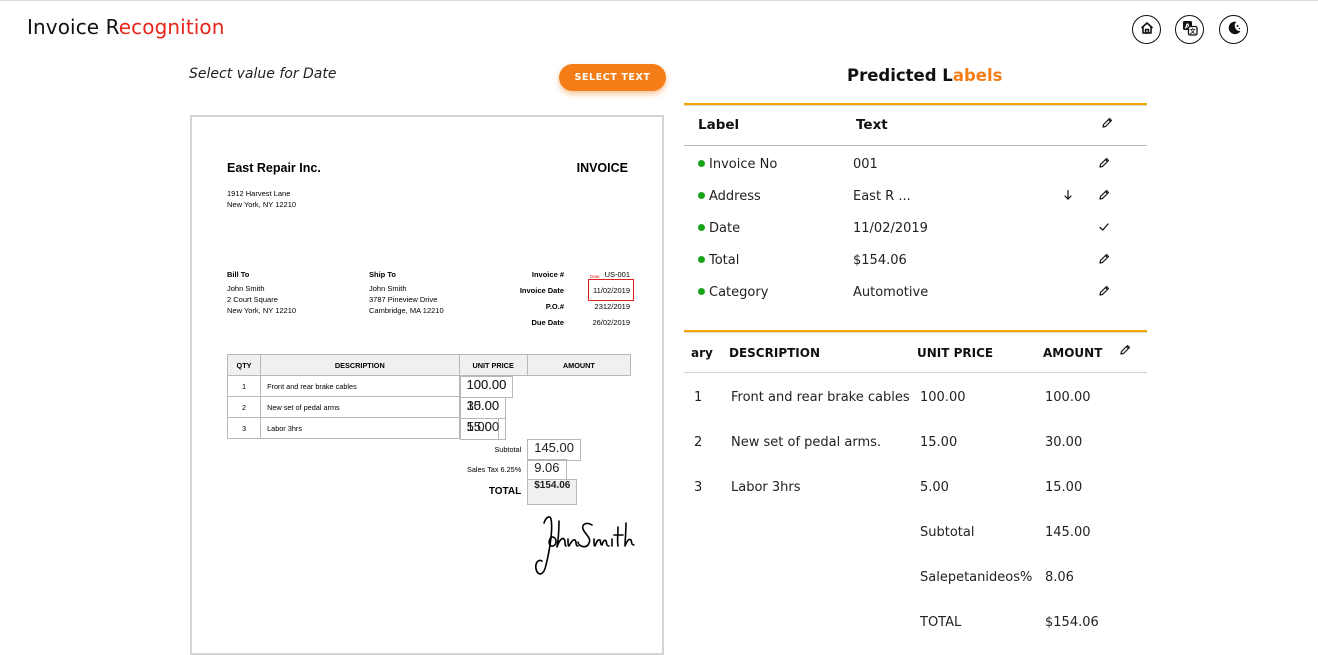 This screenshot has height=655, width=1318. Describe the element at coordinates (1068, 532) in the screenshot. I see `summary-subtotal-value: 145.00` at that location.